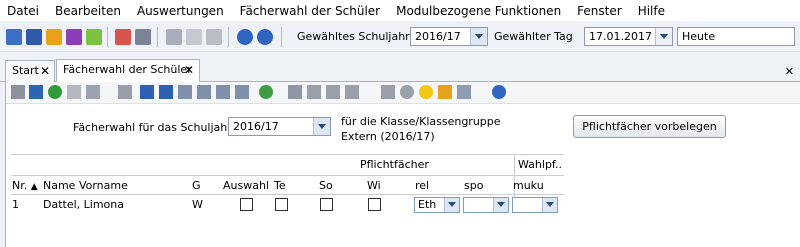 This screenshot has height=247, width=800. What do you see at coordinates (147, 92) in the screenshot?
I see `first-record-icon` at bounding box center [147, 92].